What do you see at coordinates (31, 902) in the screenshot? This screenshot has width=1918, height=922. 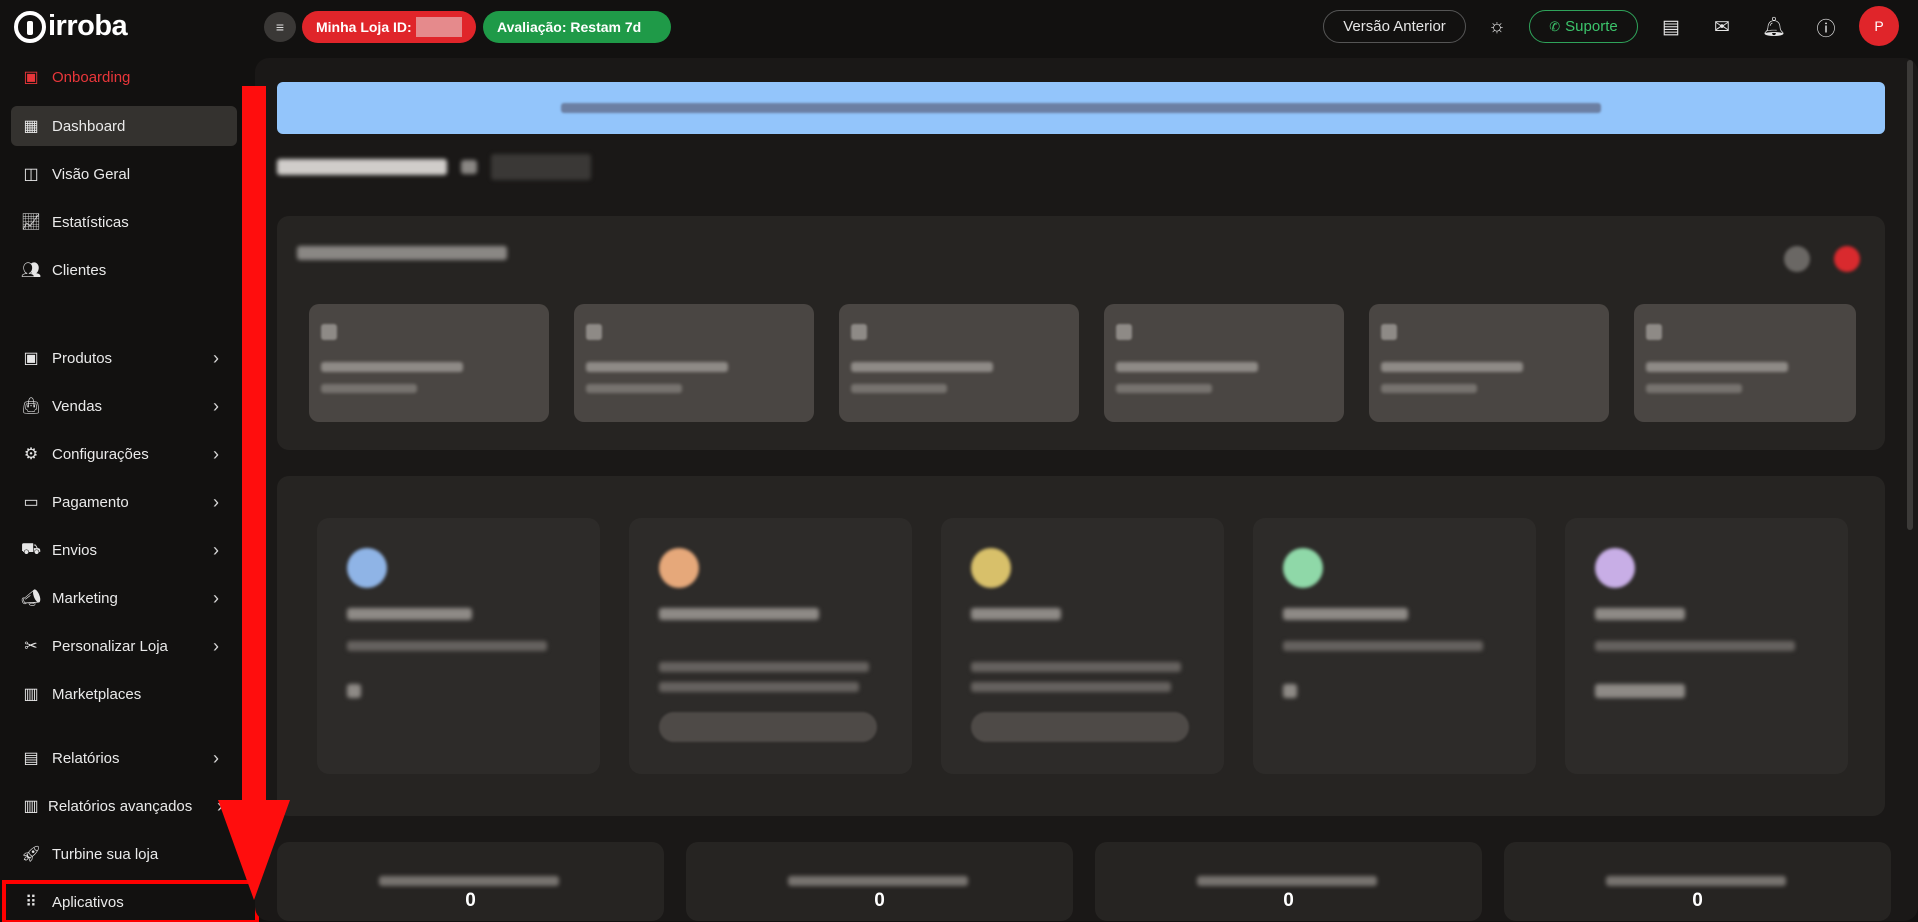 I see `apps-icon: ⠿` at bounding box center [31, 902].